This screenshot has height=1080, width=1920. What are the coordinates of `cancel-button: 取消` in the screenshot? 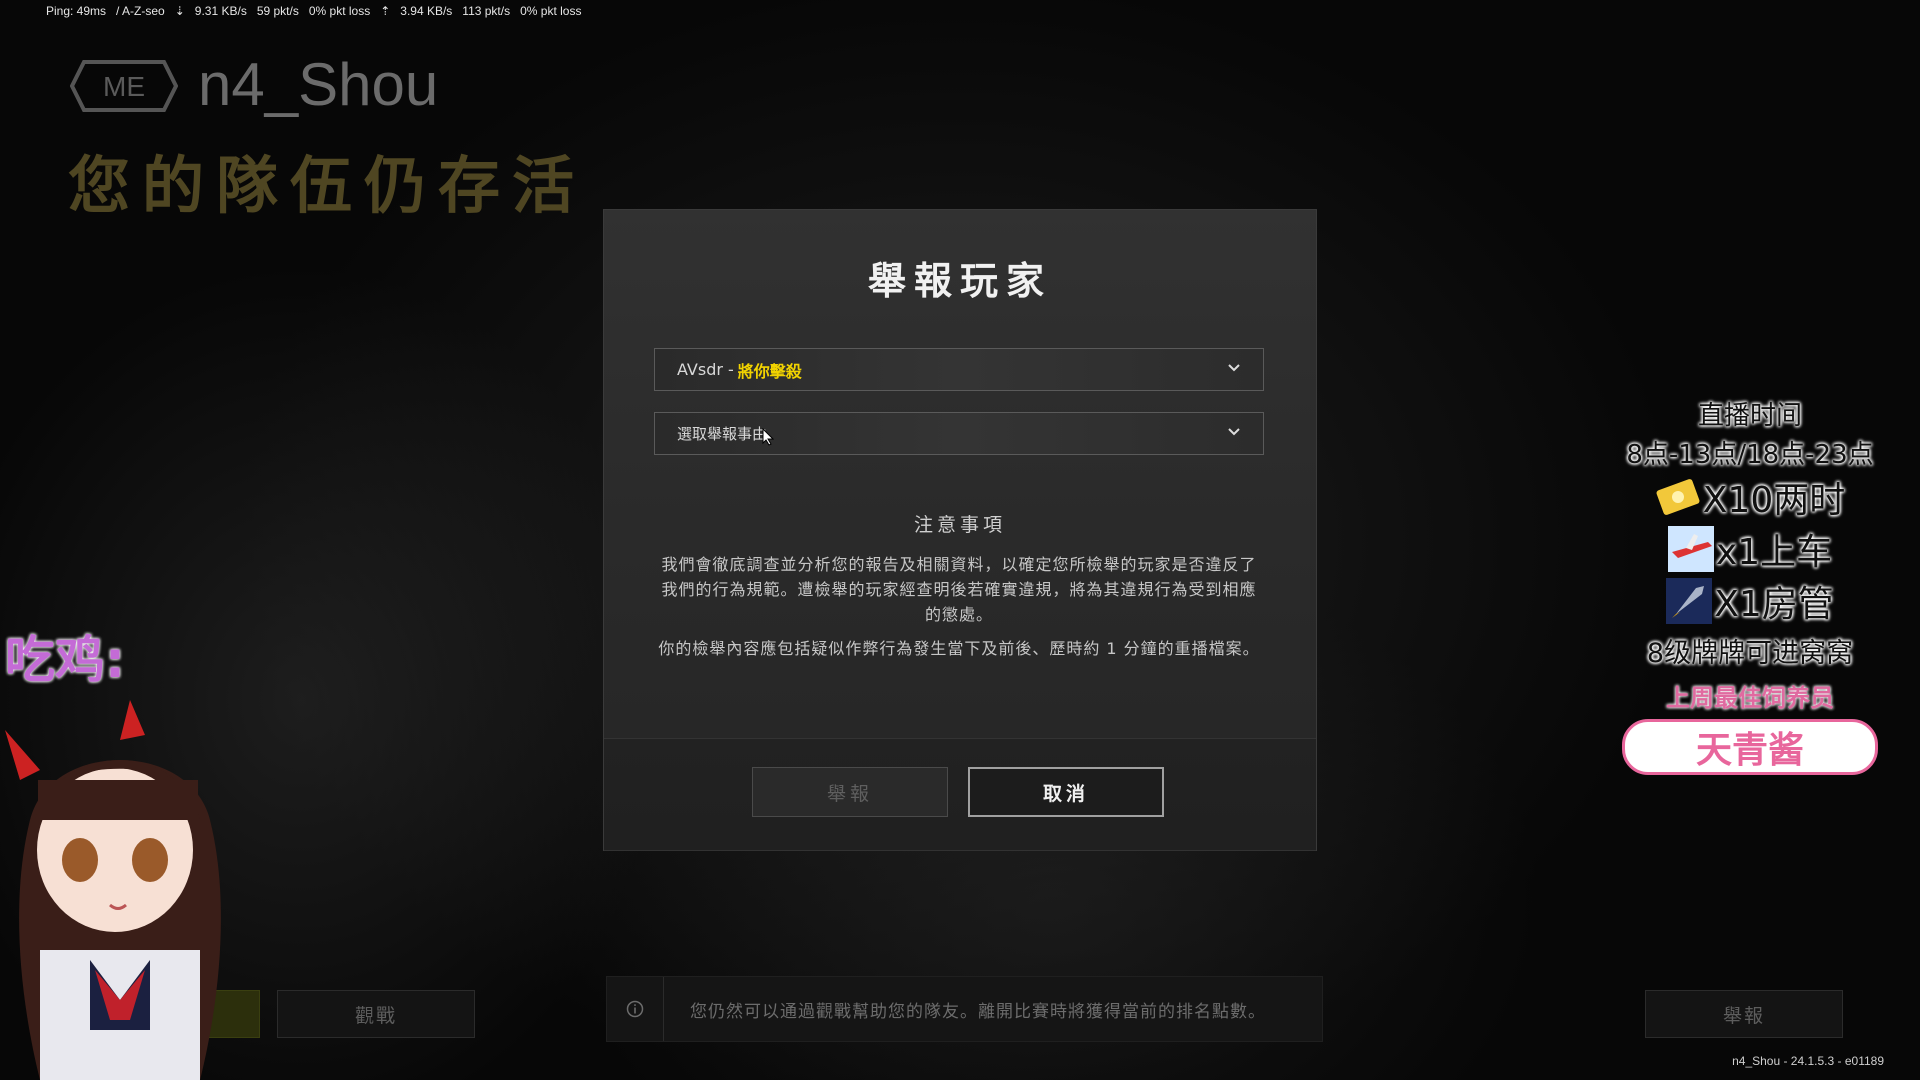 It's located at (1066, 792).